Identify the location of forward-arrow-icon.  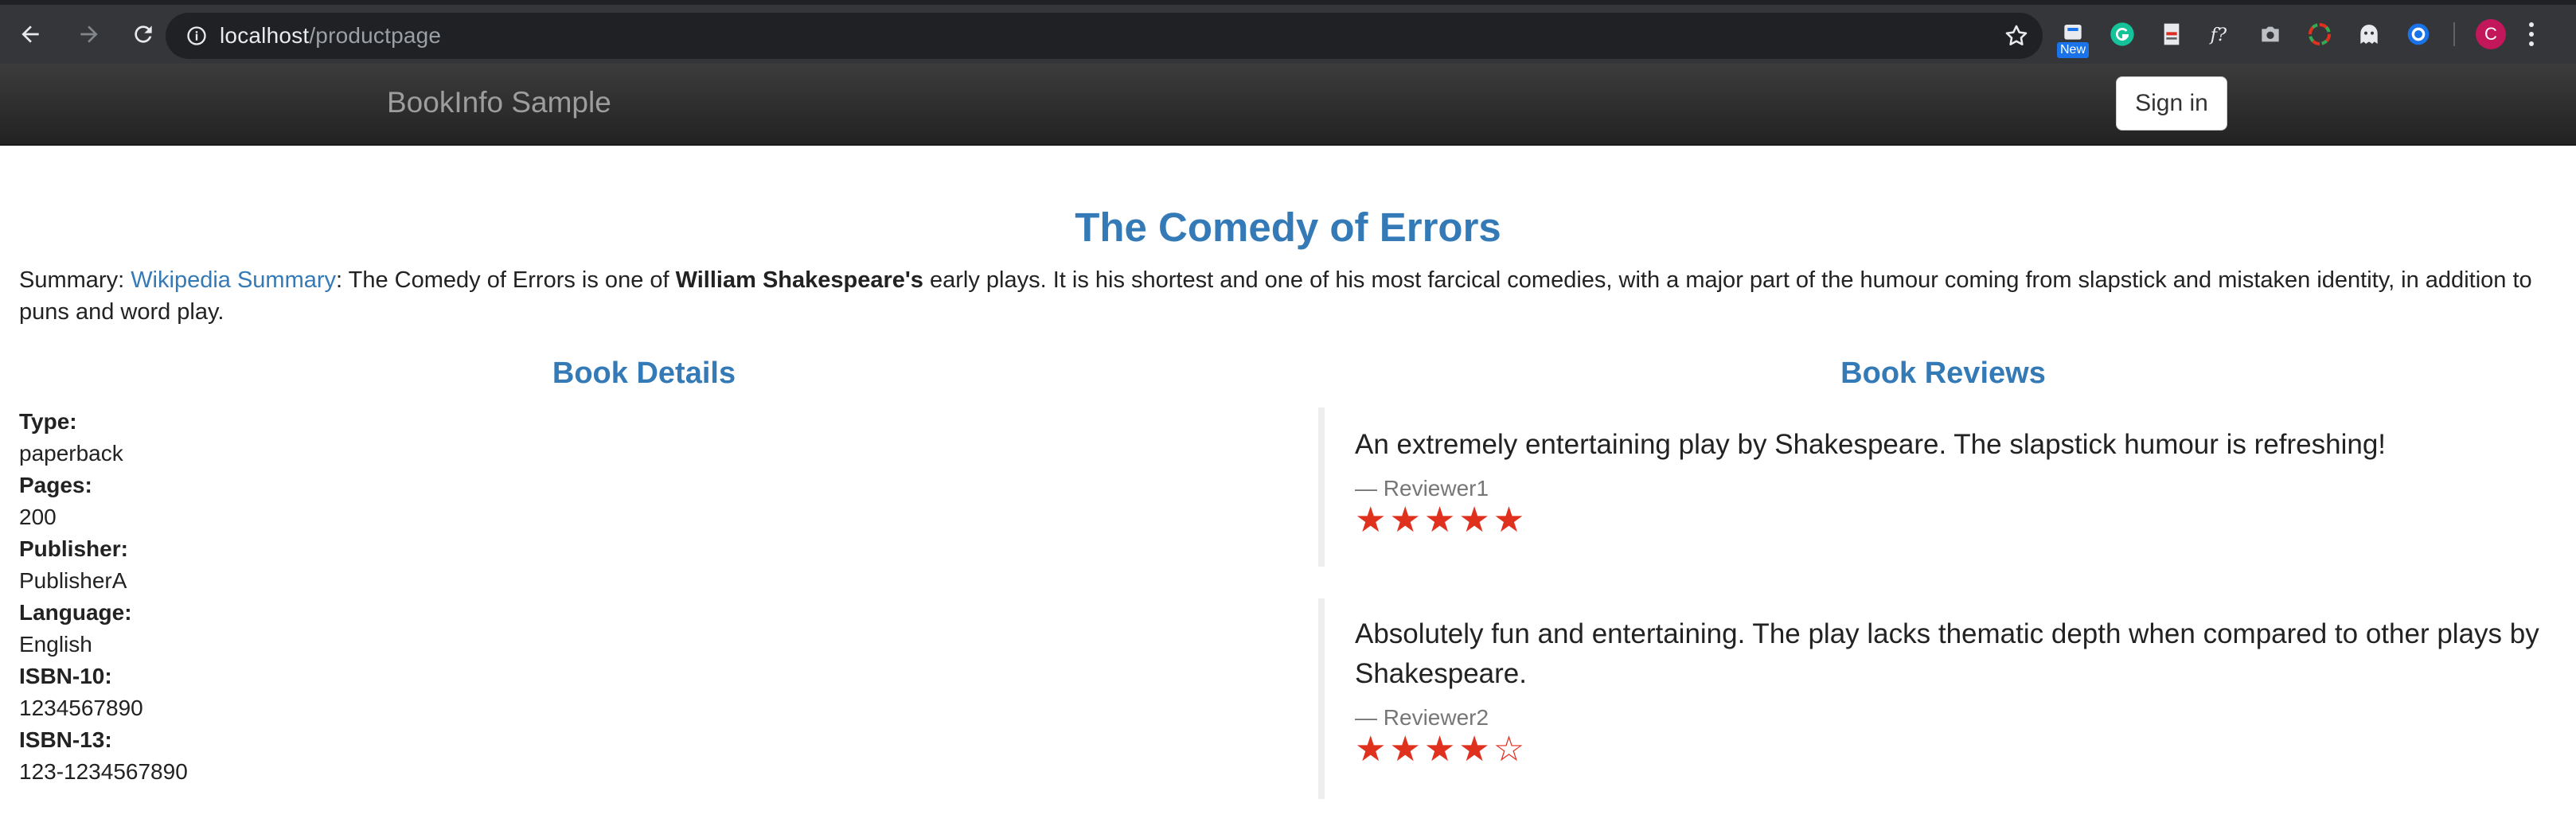
(89, 34).